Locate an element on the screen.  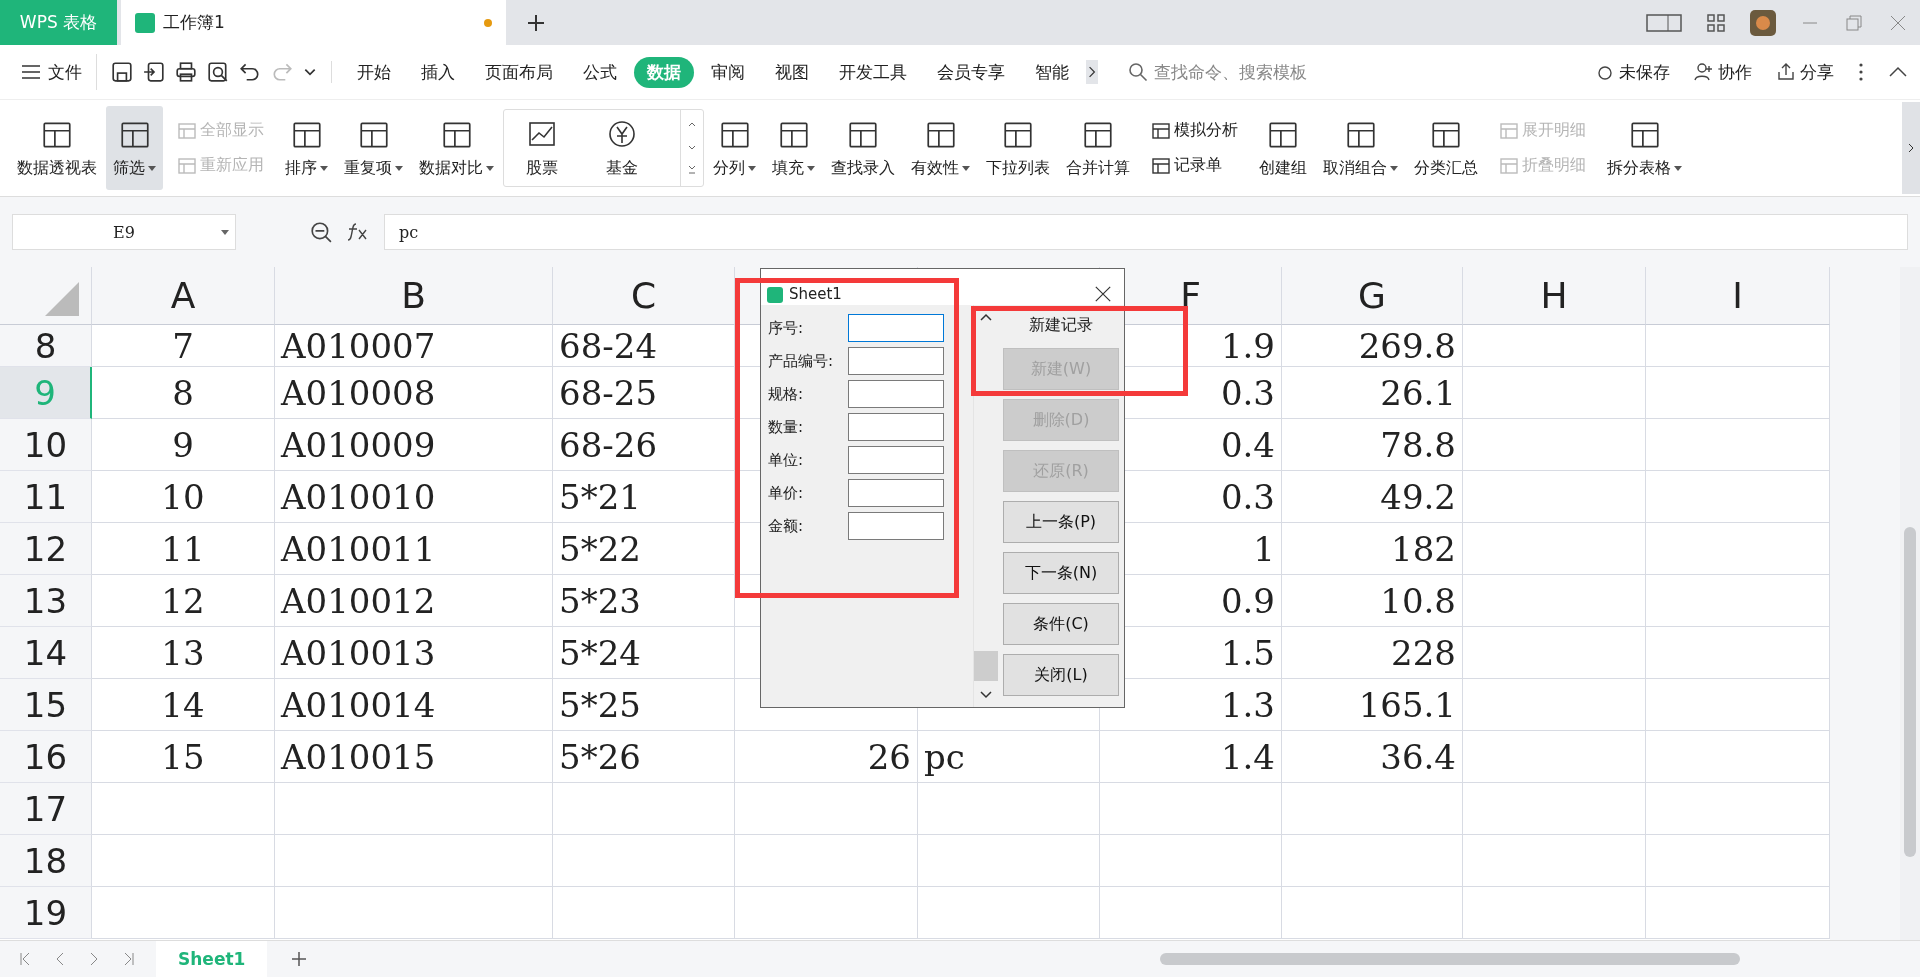
ribbon-tab: 开发工具 is located at coordinates (873, 72).